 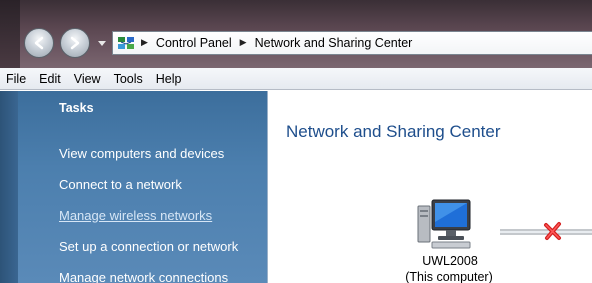 What do you see at coordinates (194, 43) in the screenshot?
I see `breadcrumb-control-panel: Control Panel` at bounding box center [194, 43].